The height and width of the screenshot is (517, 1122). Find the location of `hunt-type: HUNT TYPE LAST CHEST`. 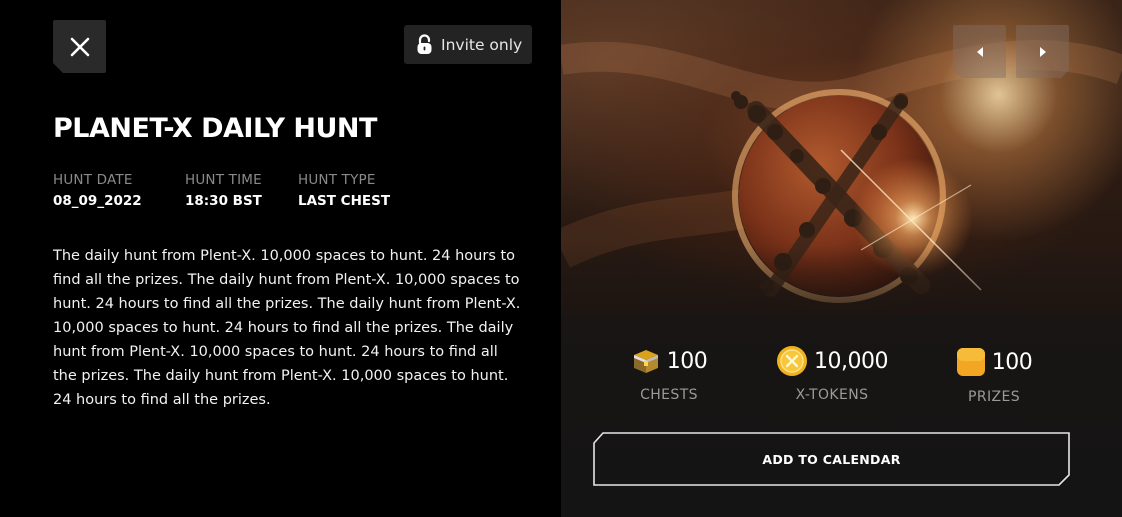

hunt-type: HUNT TYPE LAST CHEST is located at coordinates (344, 190).